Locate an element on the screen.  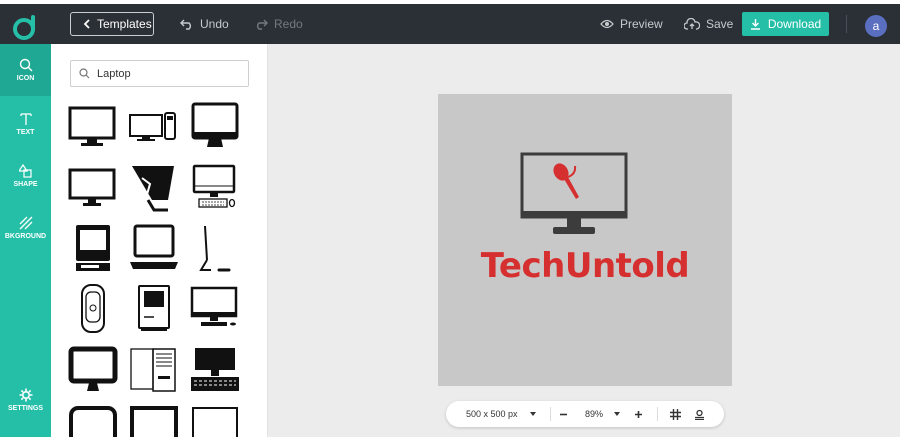
sidebar-item-icon: ICON is located at coordinates (25, 70).